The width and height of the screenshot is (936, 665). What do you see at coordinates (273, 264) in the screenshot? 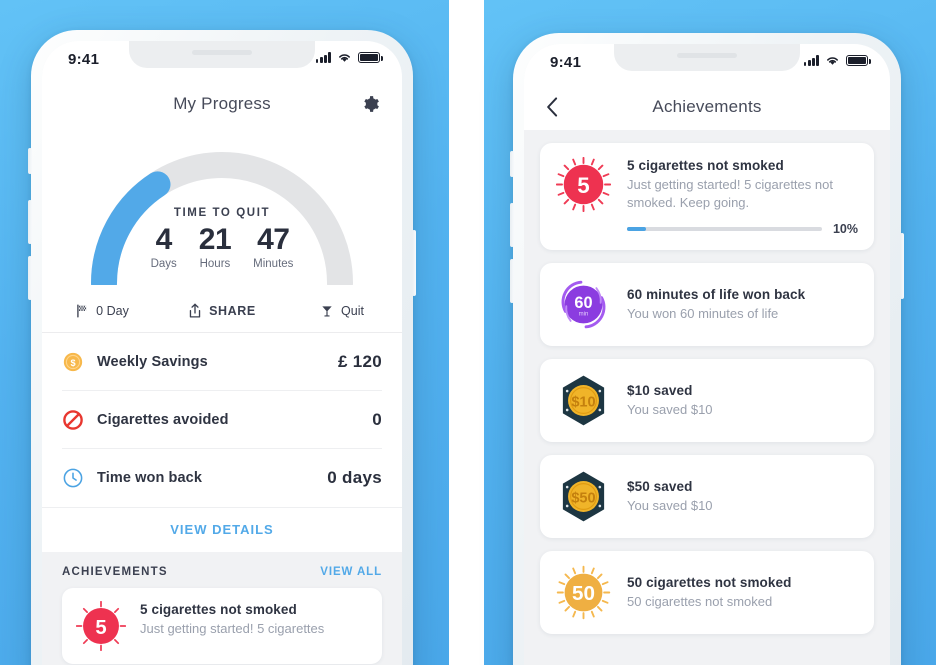
I see `gauge-minutes-label: Minutes` at bounding box center [273, 264].